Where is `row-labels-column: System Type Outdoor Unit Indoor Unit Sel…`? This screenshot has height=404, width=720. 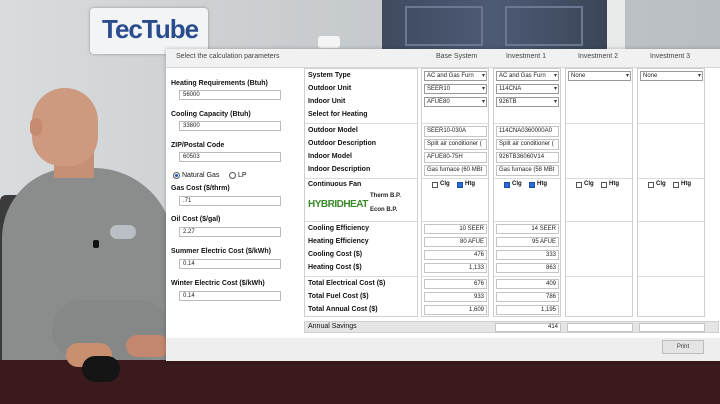 row-labels-column: System Type Outdoor Unit Indoor Unit Sel… is located at coordinates (361, 192).